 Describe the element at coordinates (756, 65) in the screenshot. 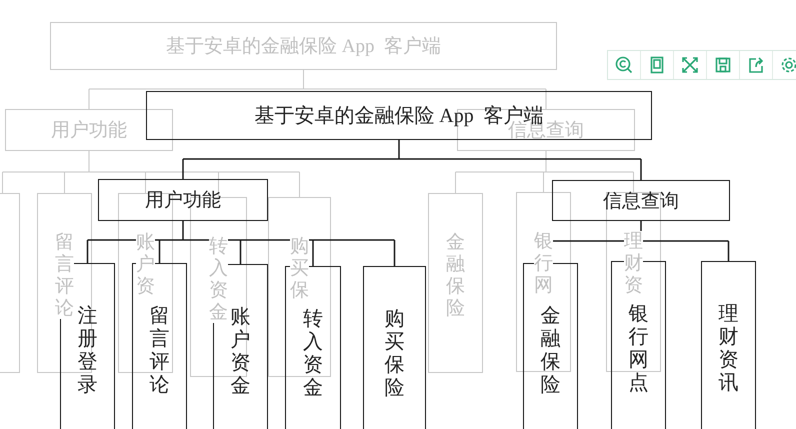

I see `share-icon` at that location.